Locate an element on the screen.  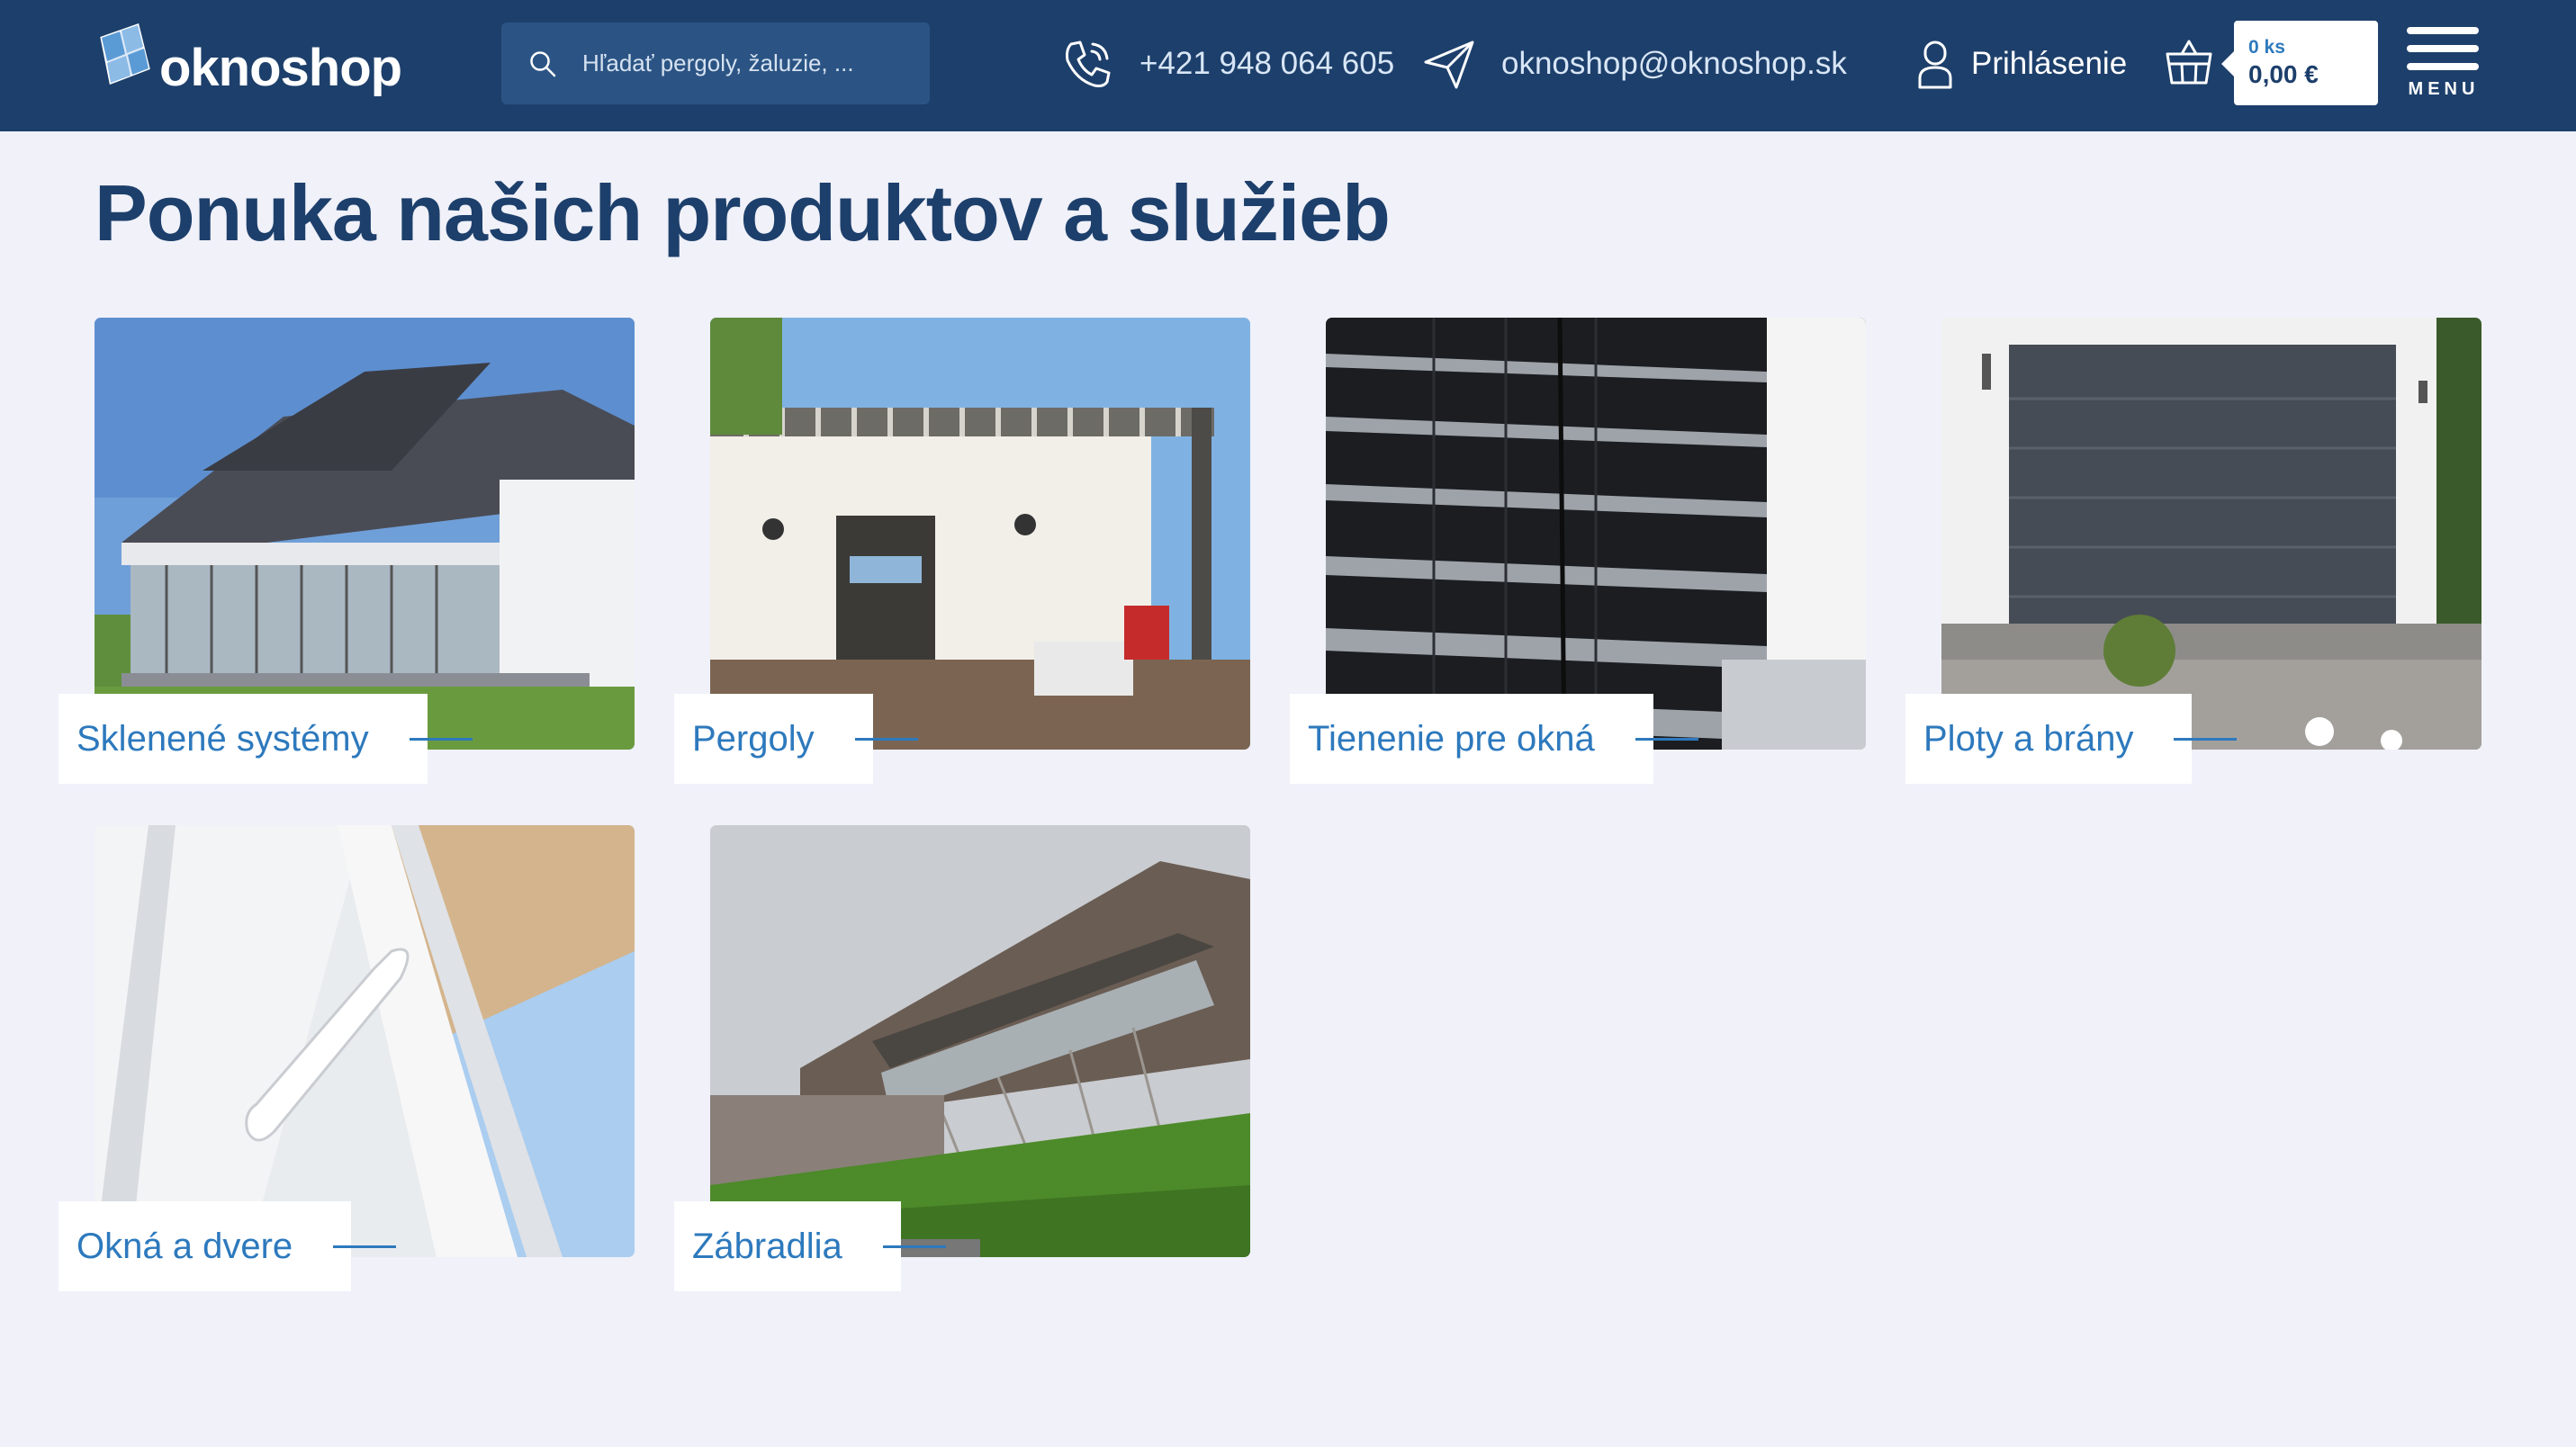
product-label-text: Ploty a brány is located at coordinates (2028, 739).